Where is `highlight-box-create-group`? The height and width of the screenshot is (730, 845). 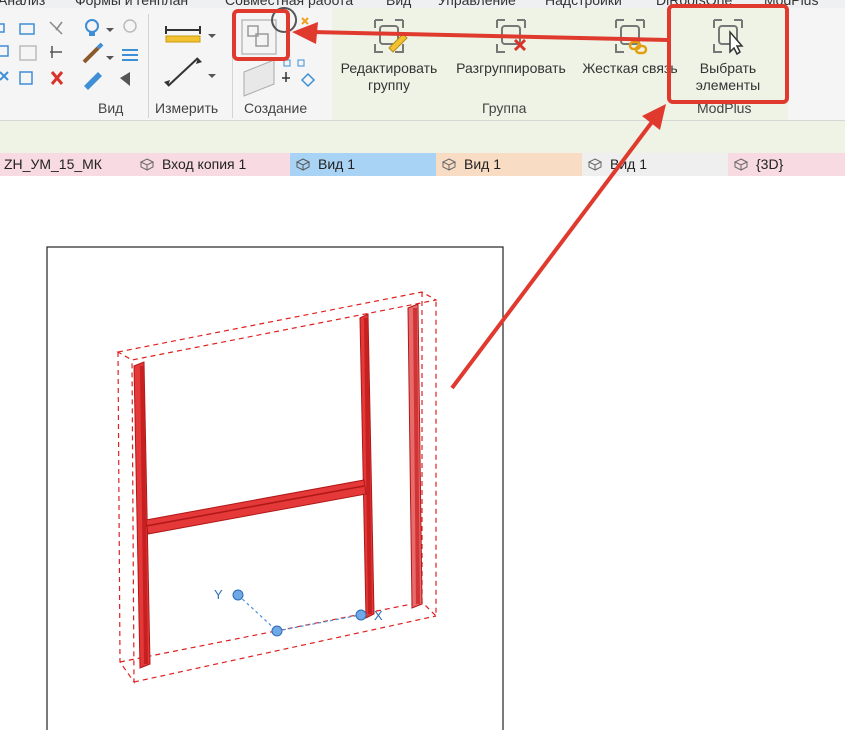 highlight-box-create-group is located at coordinates (261, 35).